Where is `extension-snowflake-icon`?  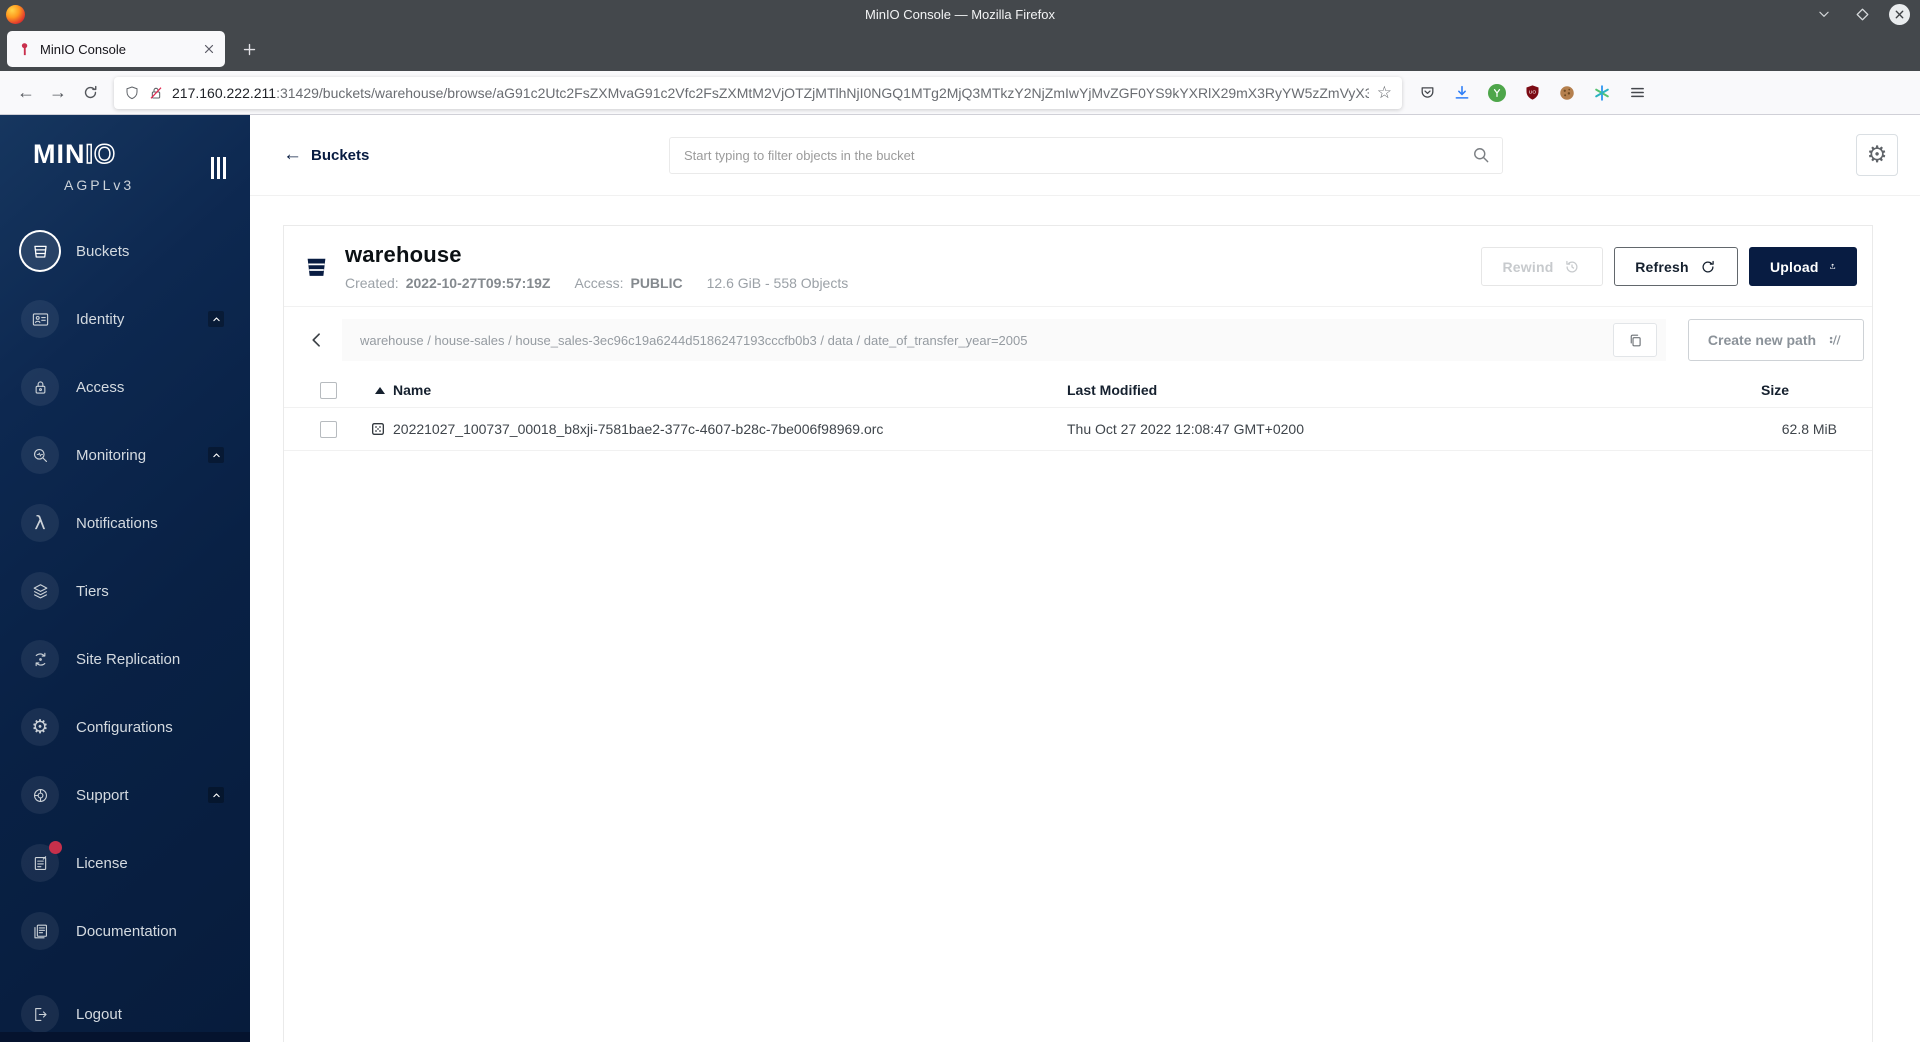
extension-snowflake-icon is located at coordinates (1602, 93).